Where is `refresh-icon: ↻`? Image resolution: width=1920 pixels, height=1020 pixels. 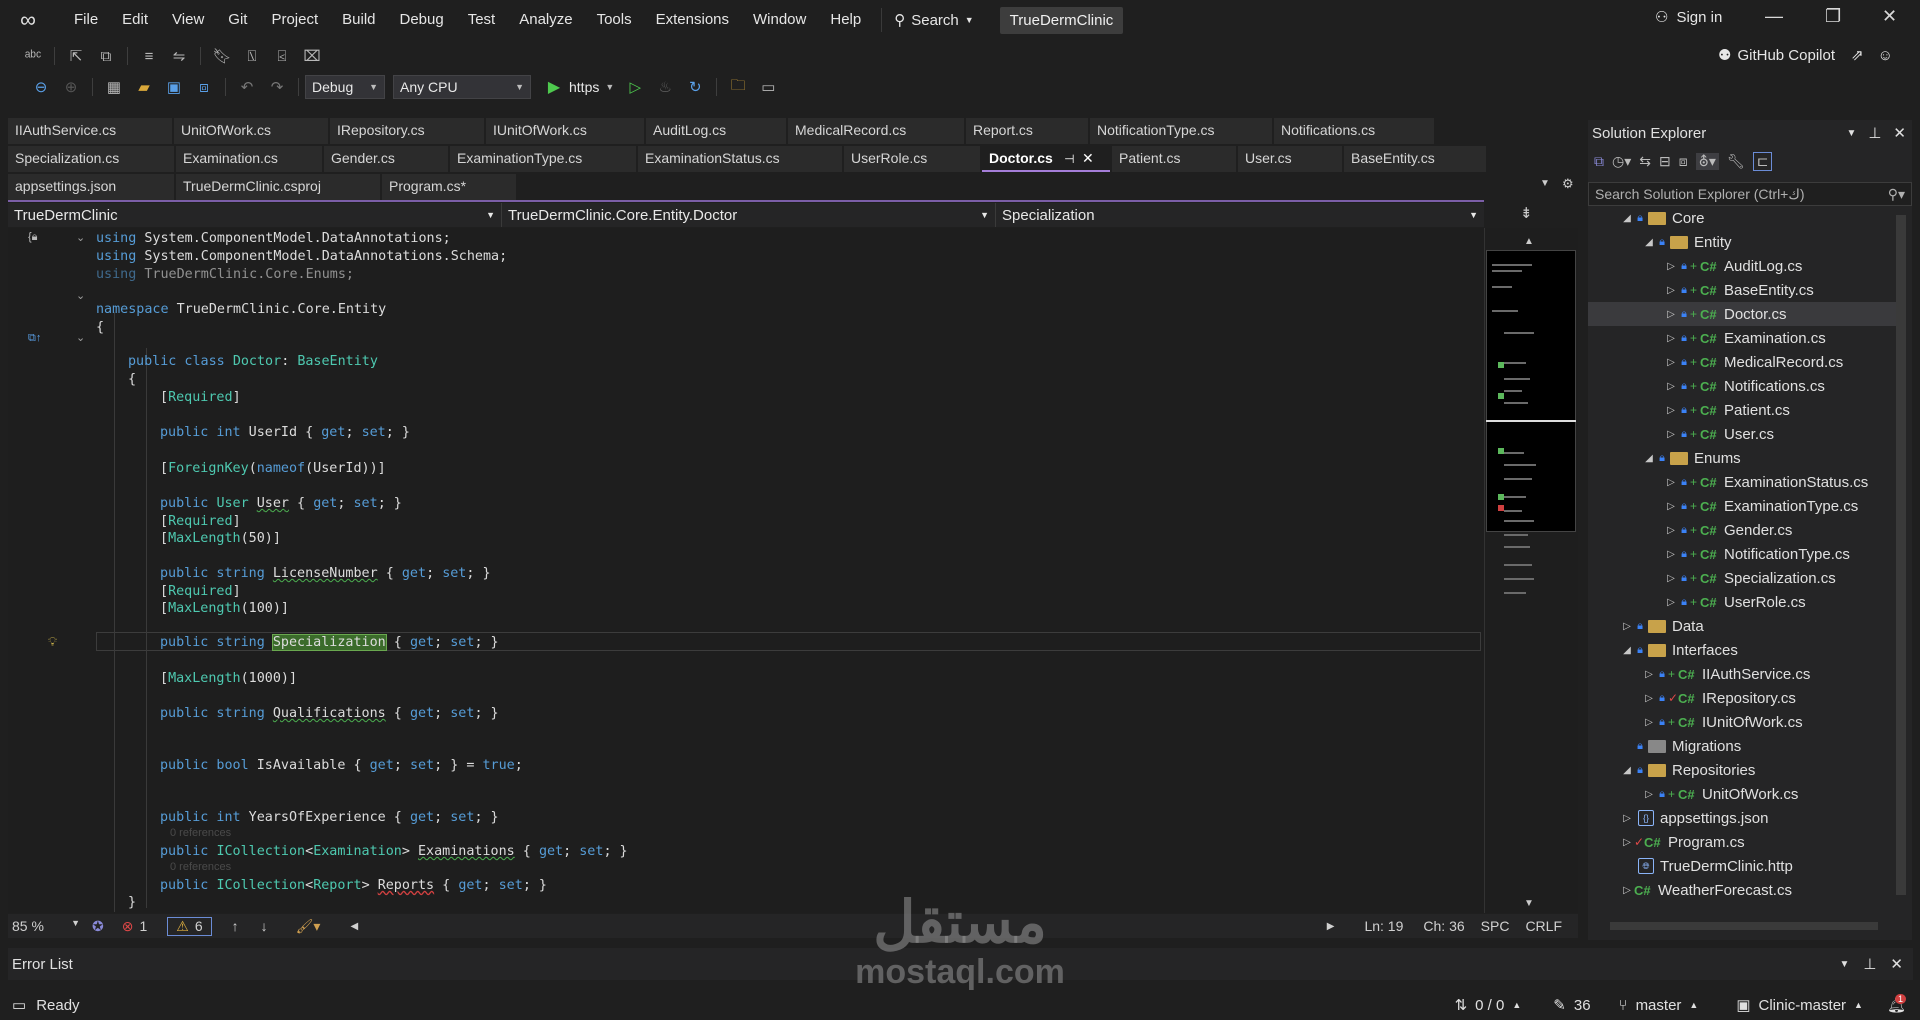 refresh-icon: ↻ is located at coordinates (695, 87).